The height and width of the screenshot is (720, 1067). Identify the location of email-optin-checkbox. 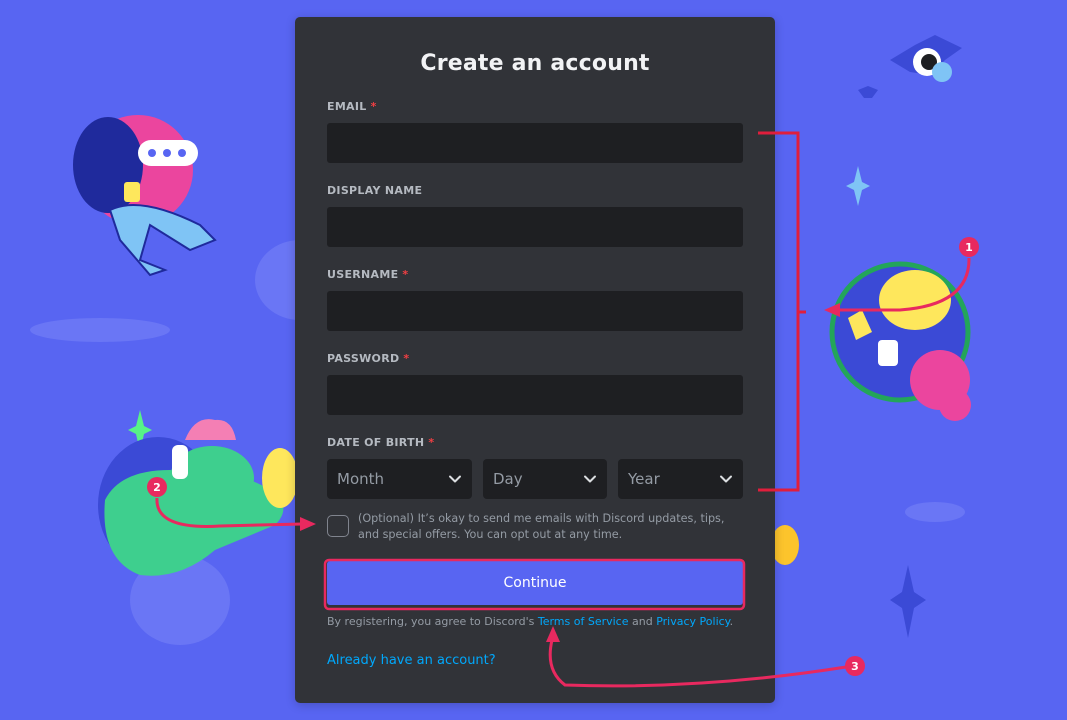
(338, 526).